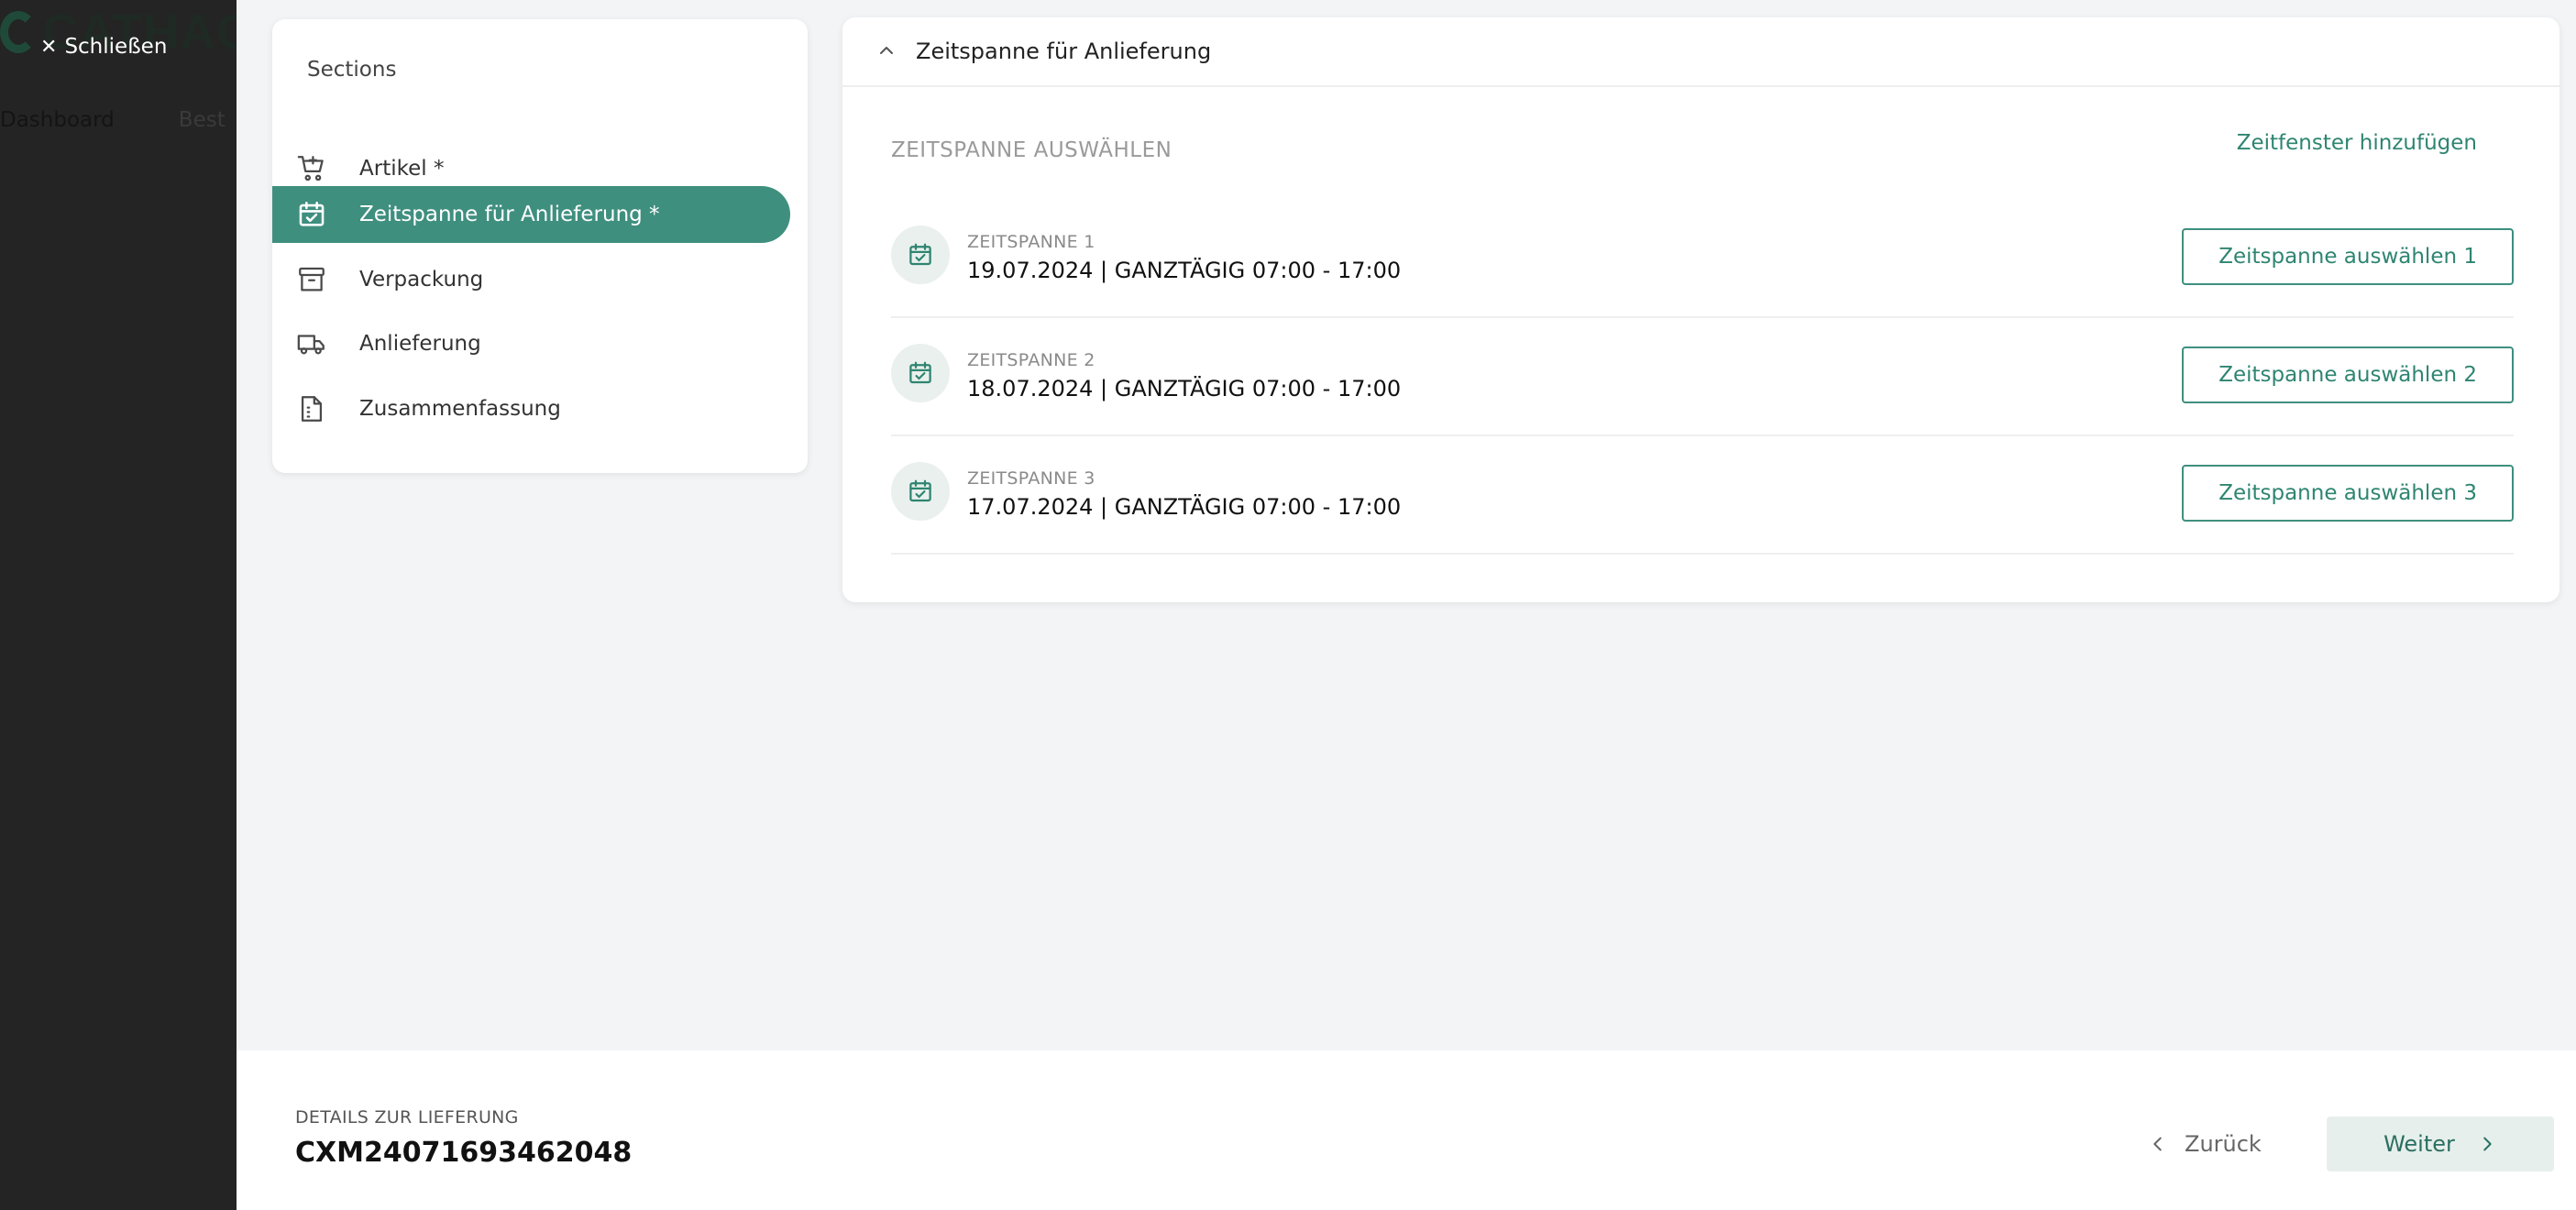  I want to click on sections-title: Sections, so click(352, 70).